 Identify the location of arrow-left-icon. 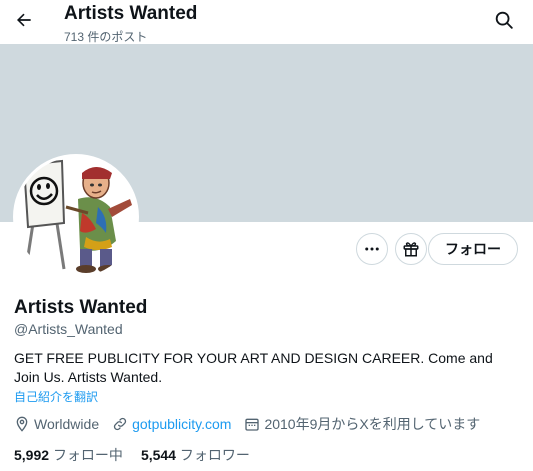
(24, 20).